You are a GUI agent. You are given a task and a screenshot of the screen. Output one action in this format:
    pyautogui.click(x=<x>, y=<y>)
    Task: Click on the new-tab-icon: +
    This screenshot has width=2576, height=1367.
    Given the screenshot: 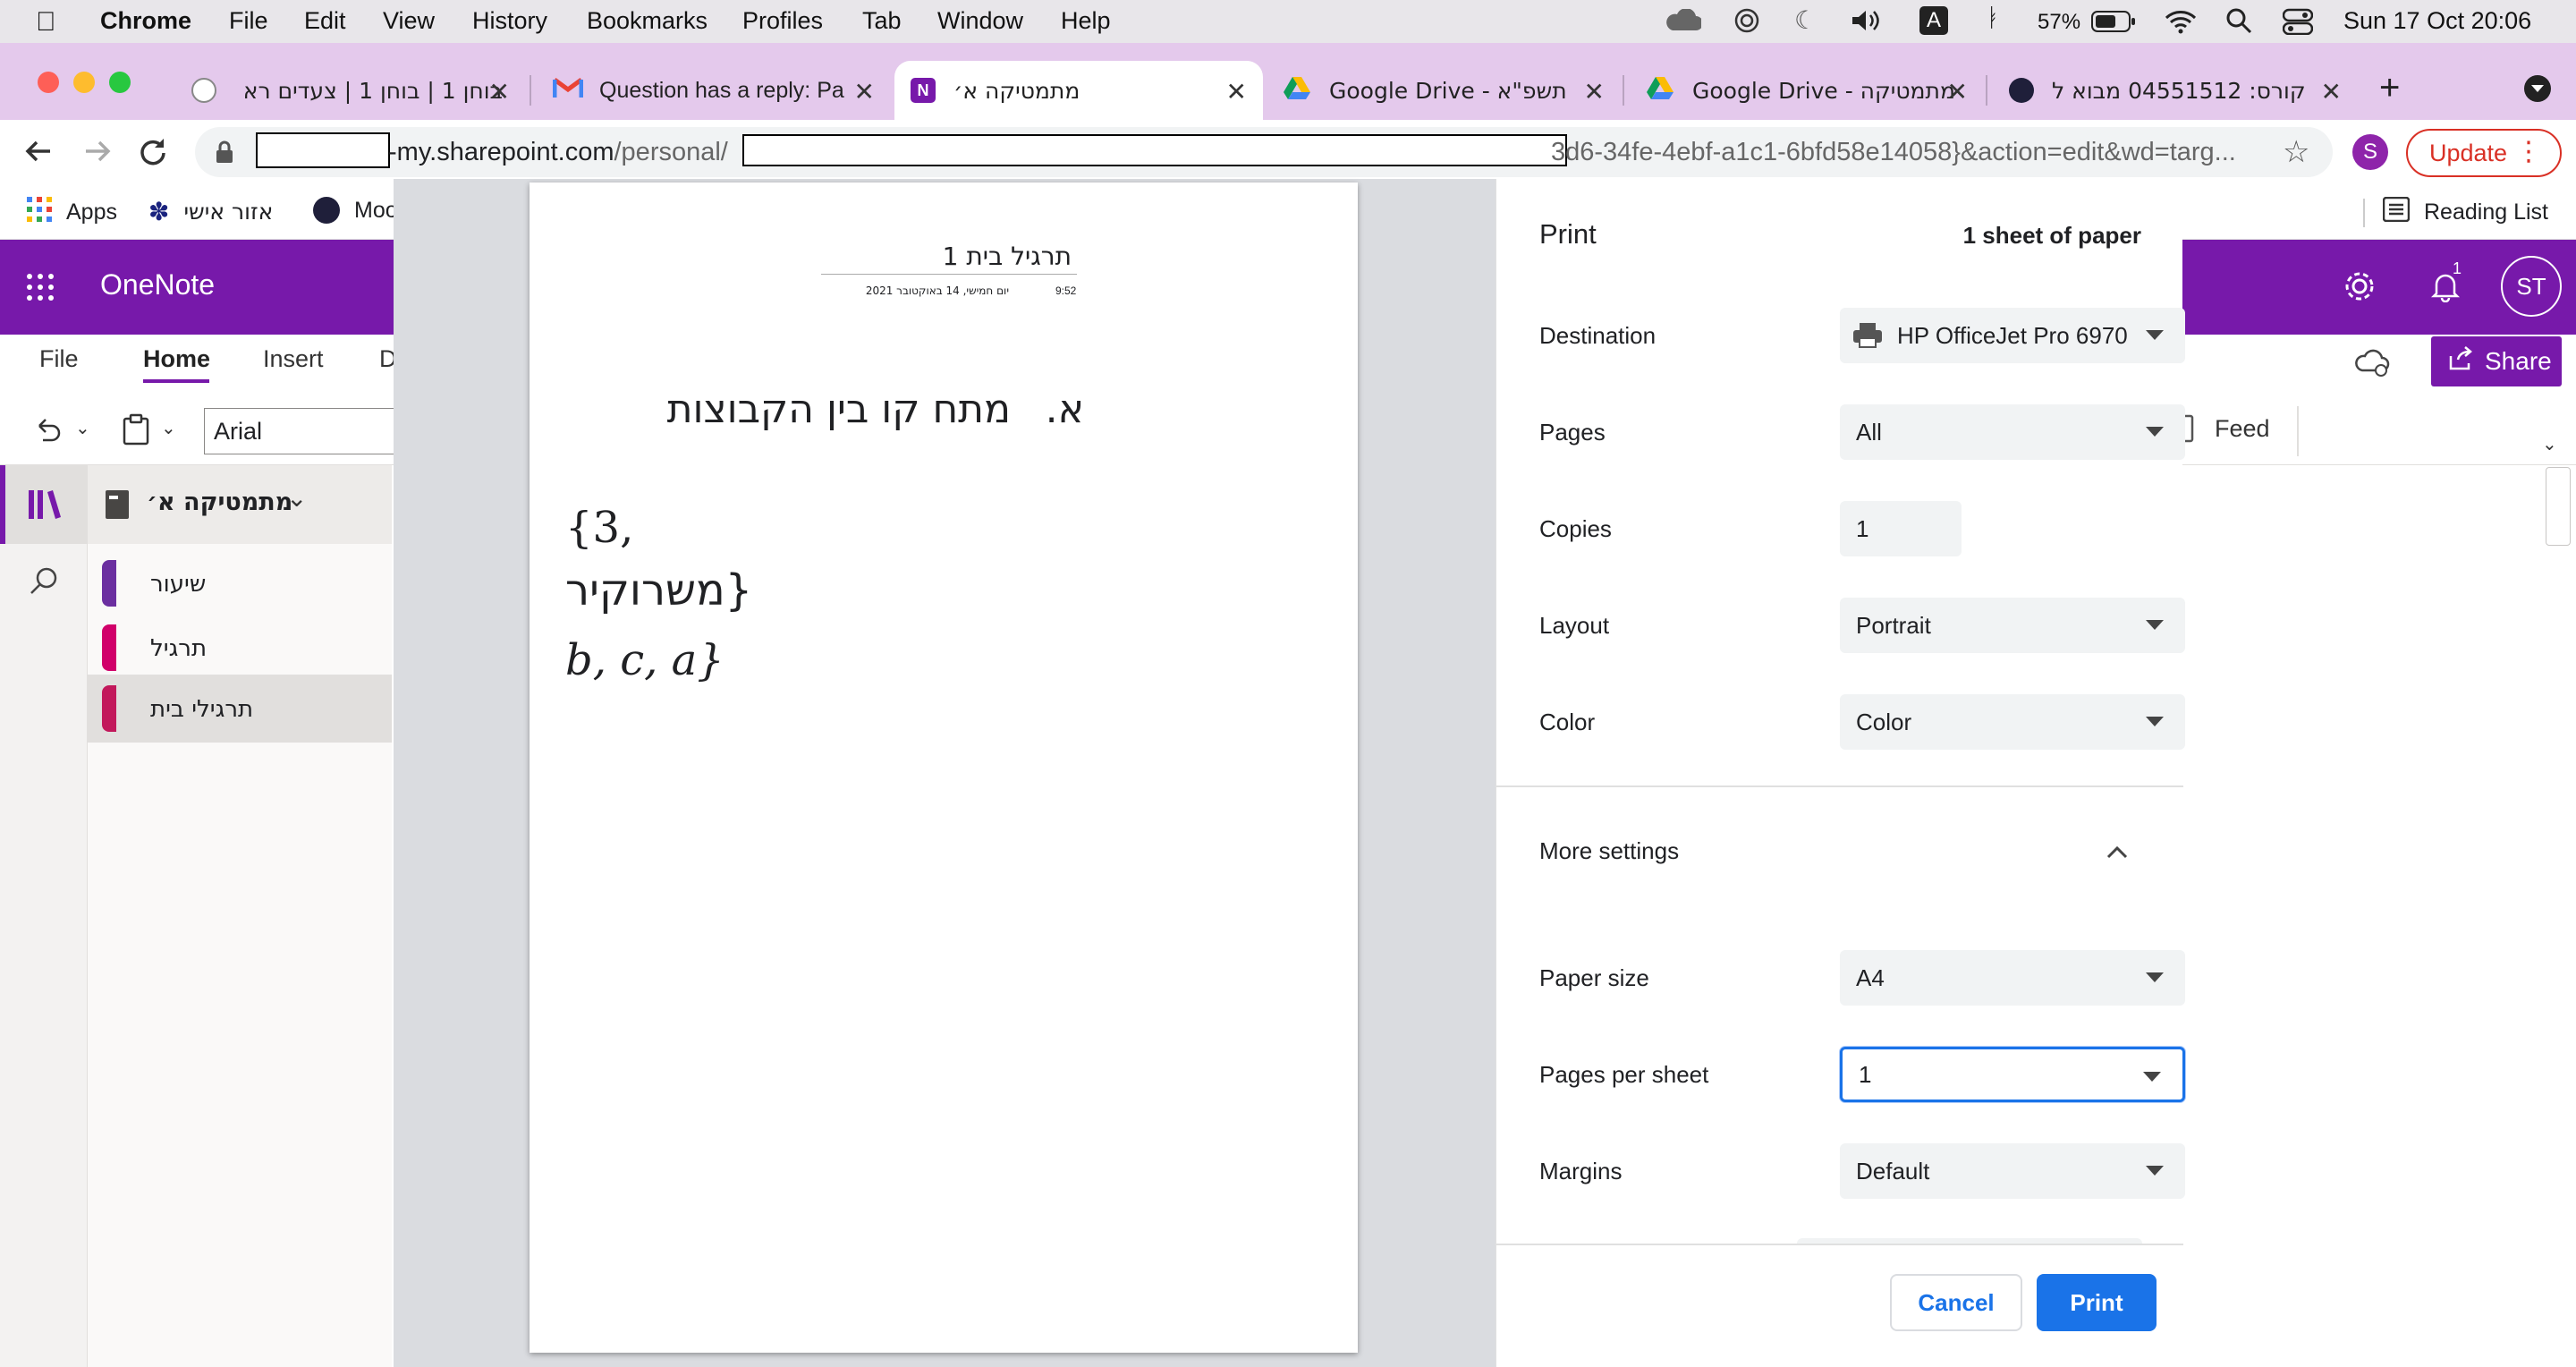 What is the action you would take?
    pyautogui.click(x=2389, y=88)
    